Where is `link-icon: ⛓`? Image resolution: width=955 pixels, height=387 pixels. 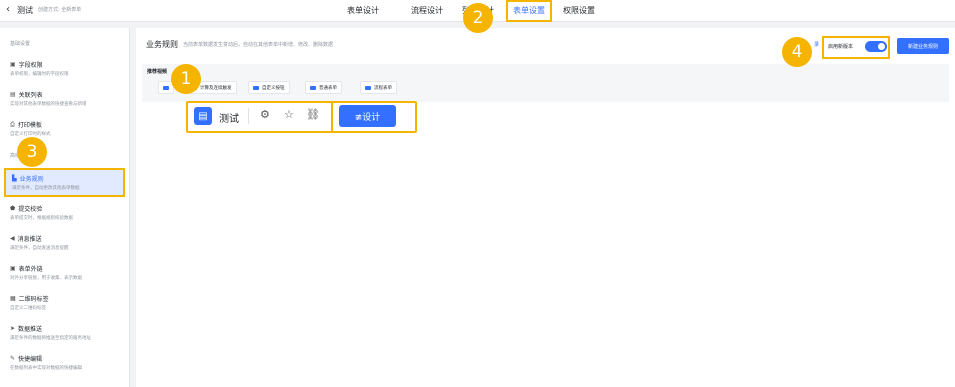
link-icon: ⛓ is located at coordinates (313, 114).